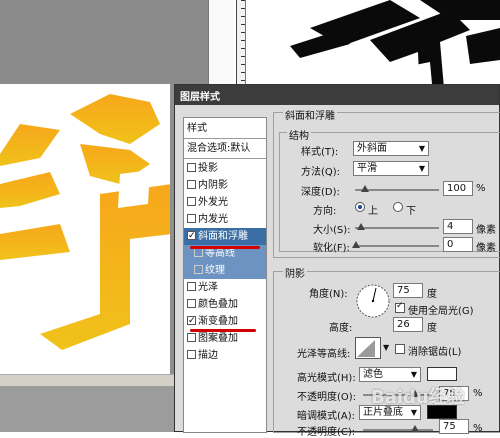 The height and width of the screenshot is (438, 500). I want to click on size-slider, so click(397, 226).